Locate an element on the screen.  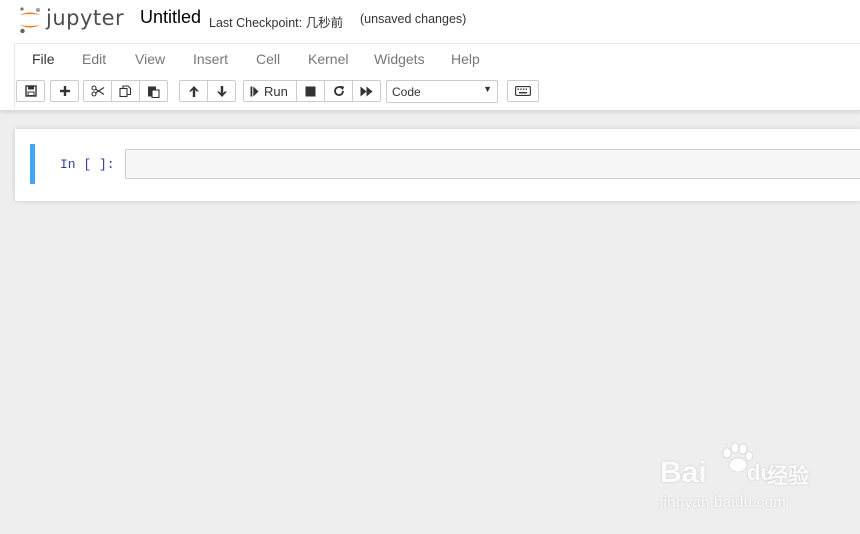
menu-cell: Cell is located at coordinates (268, 59).